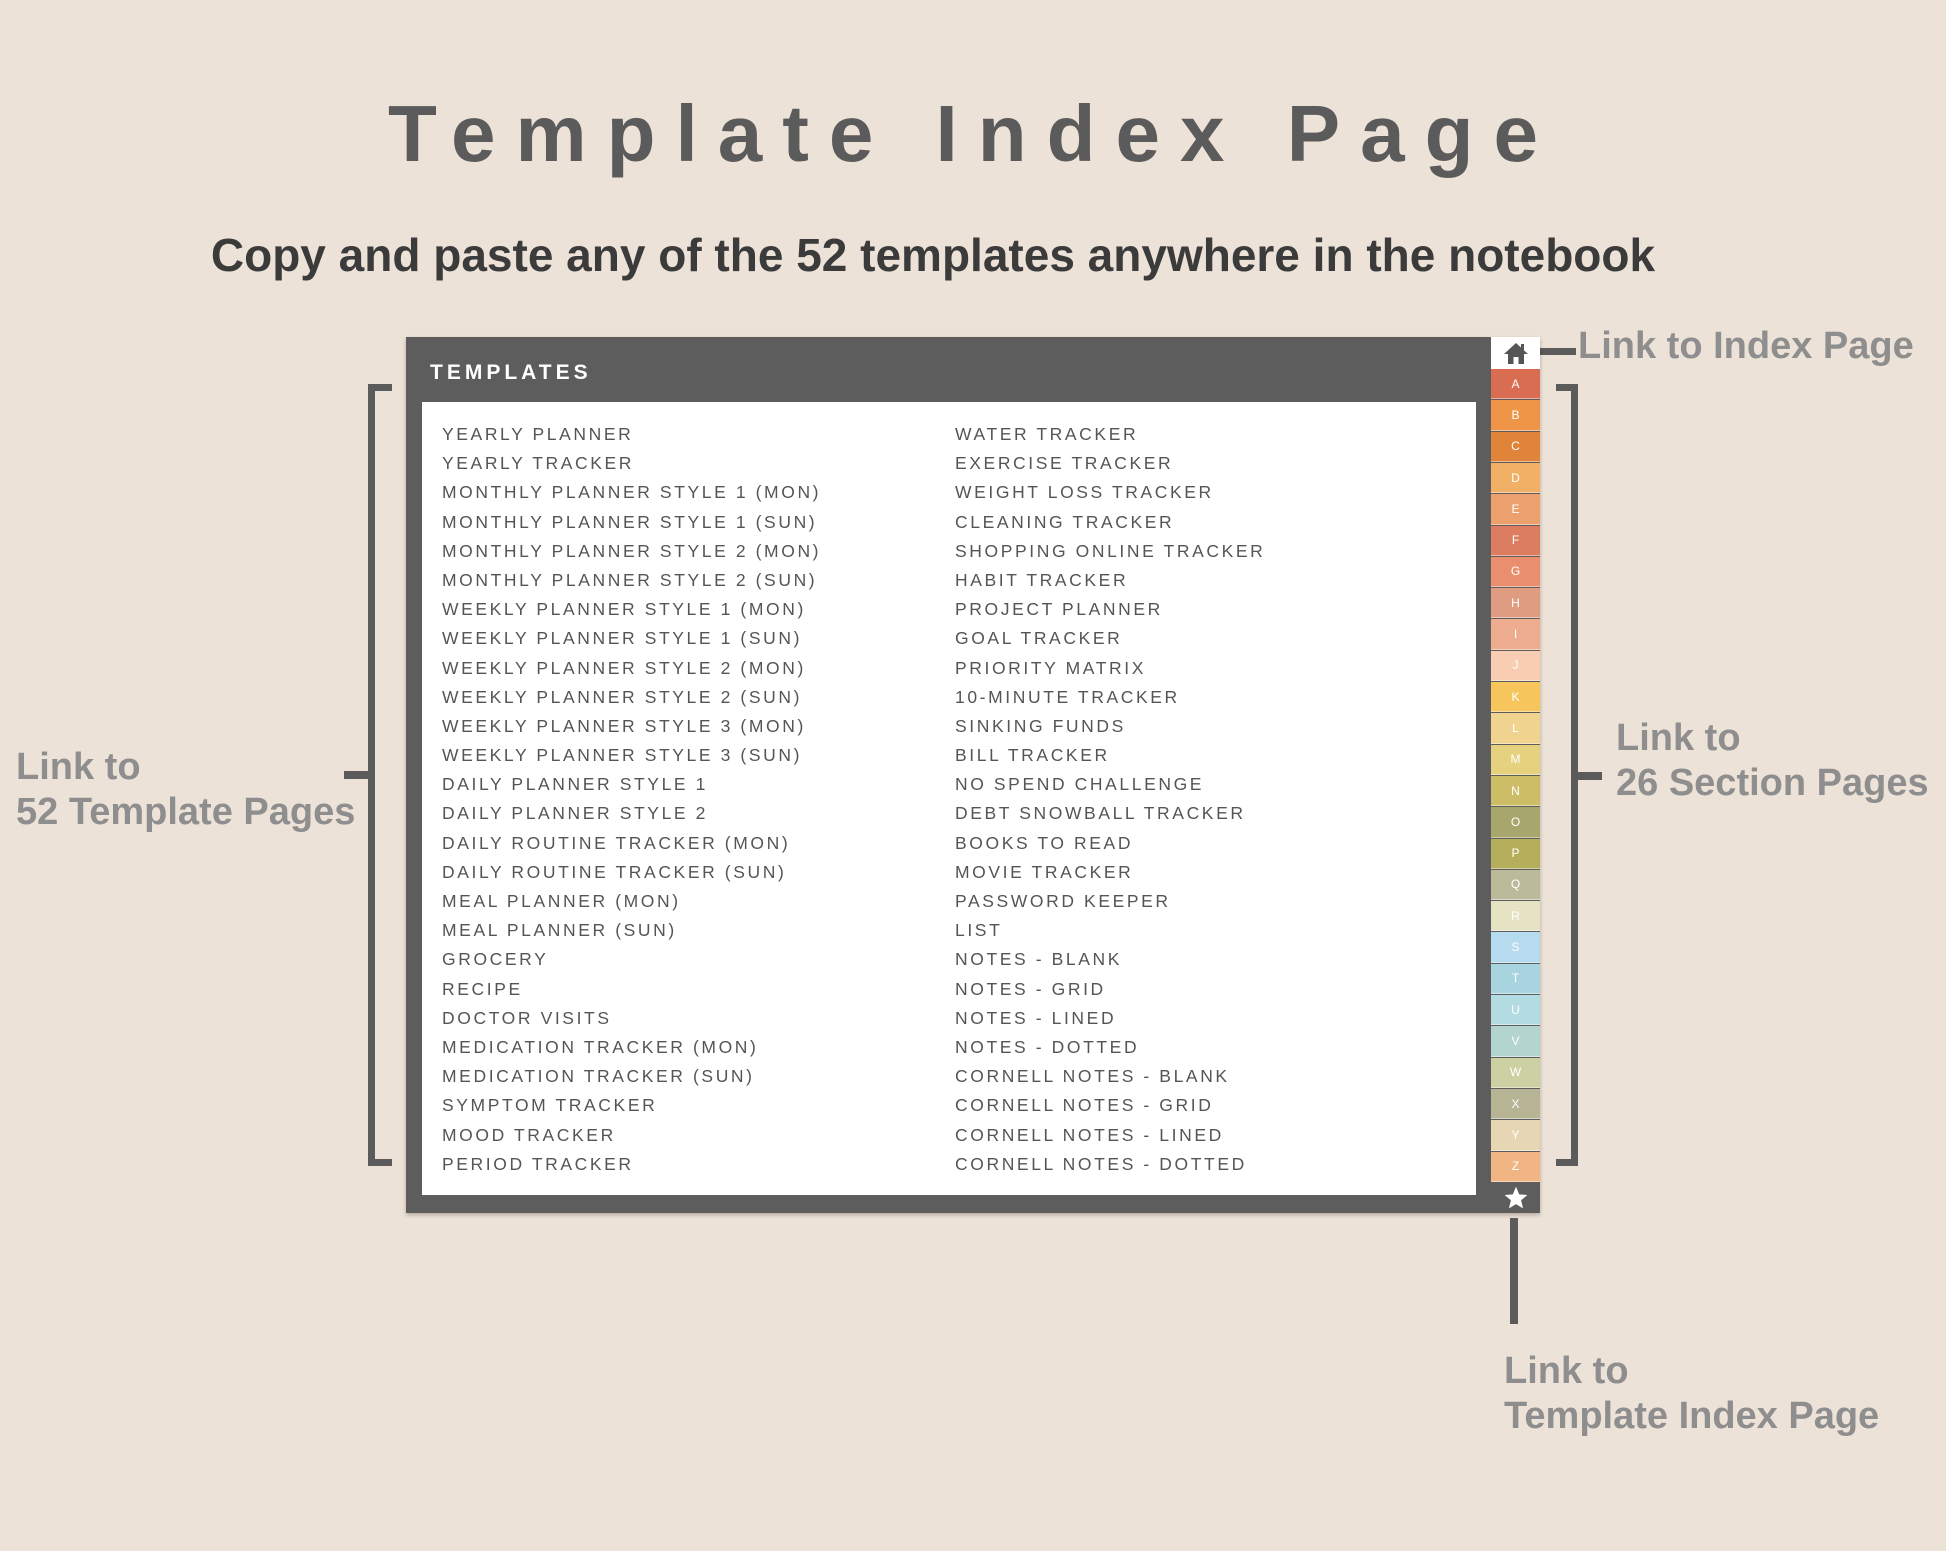 The image size is (1946, 1551). I want to click on callout-template-index-line-2: Template Index Page, so click(1692, 1416).